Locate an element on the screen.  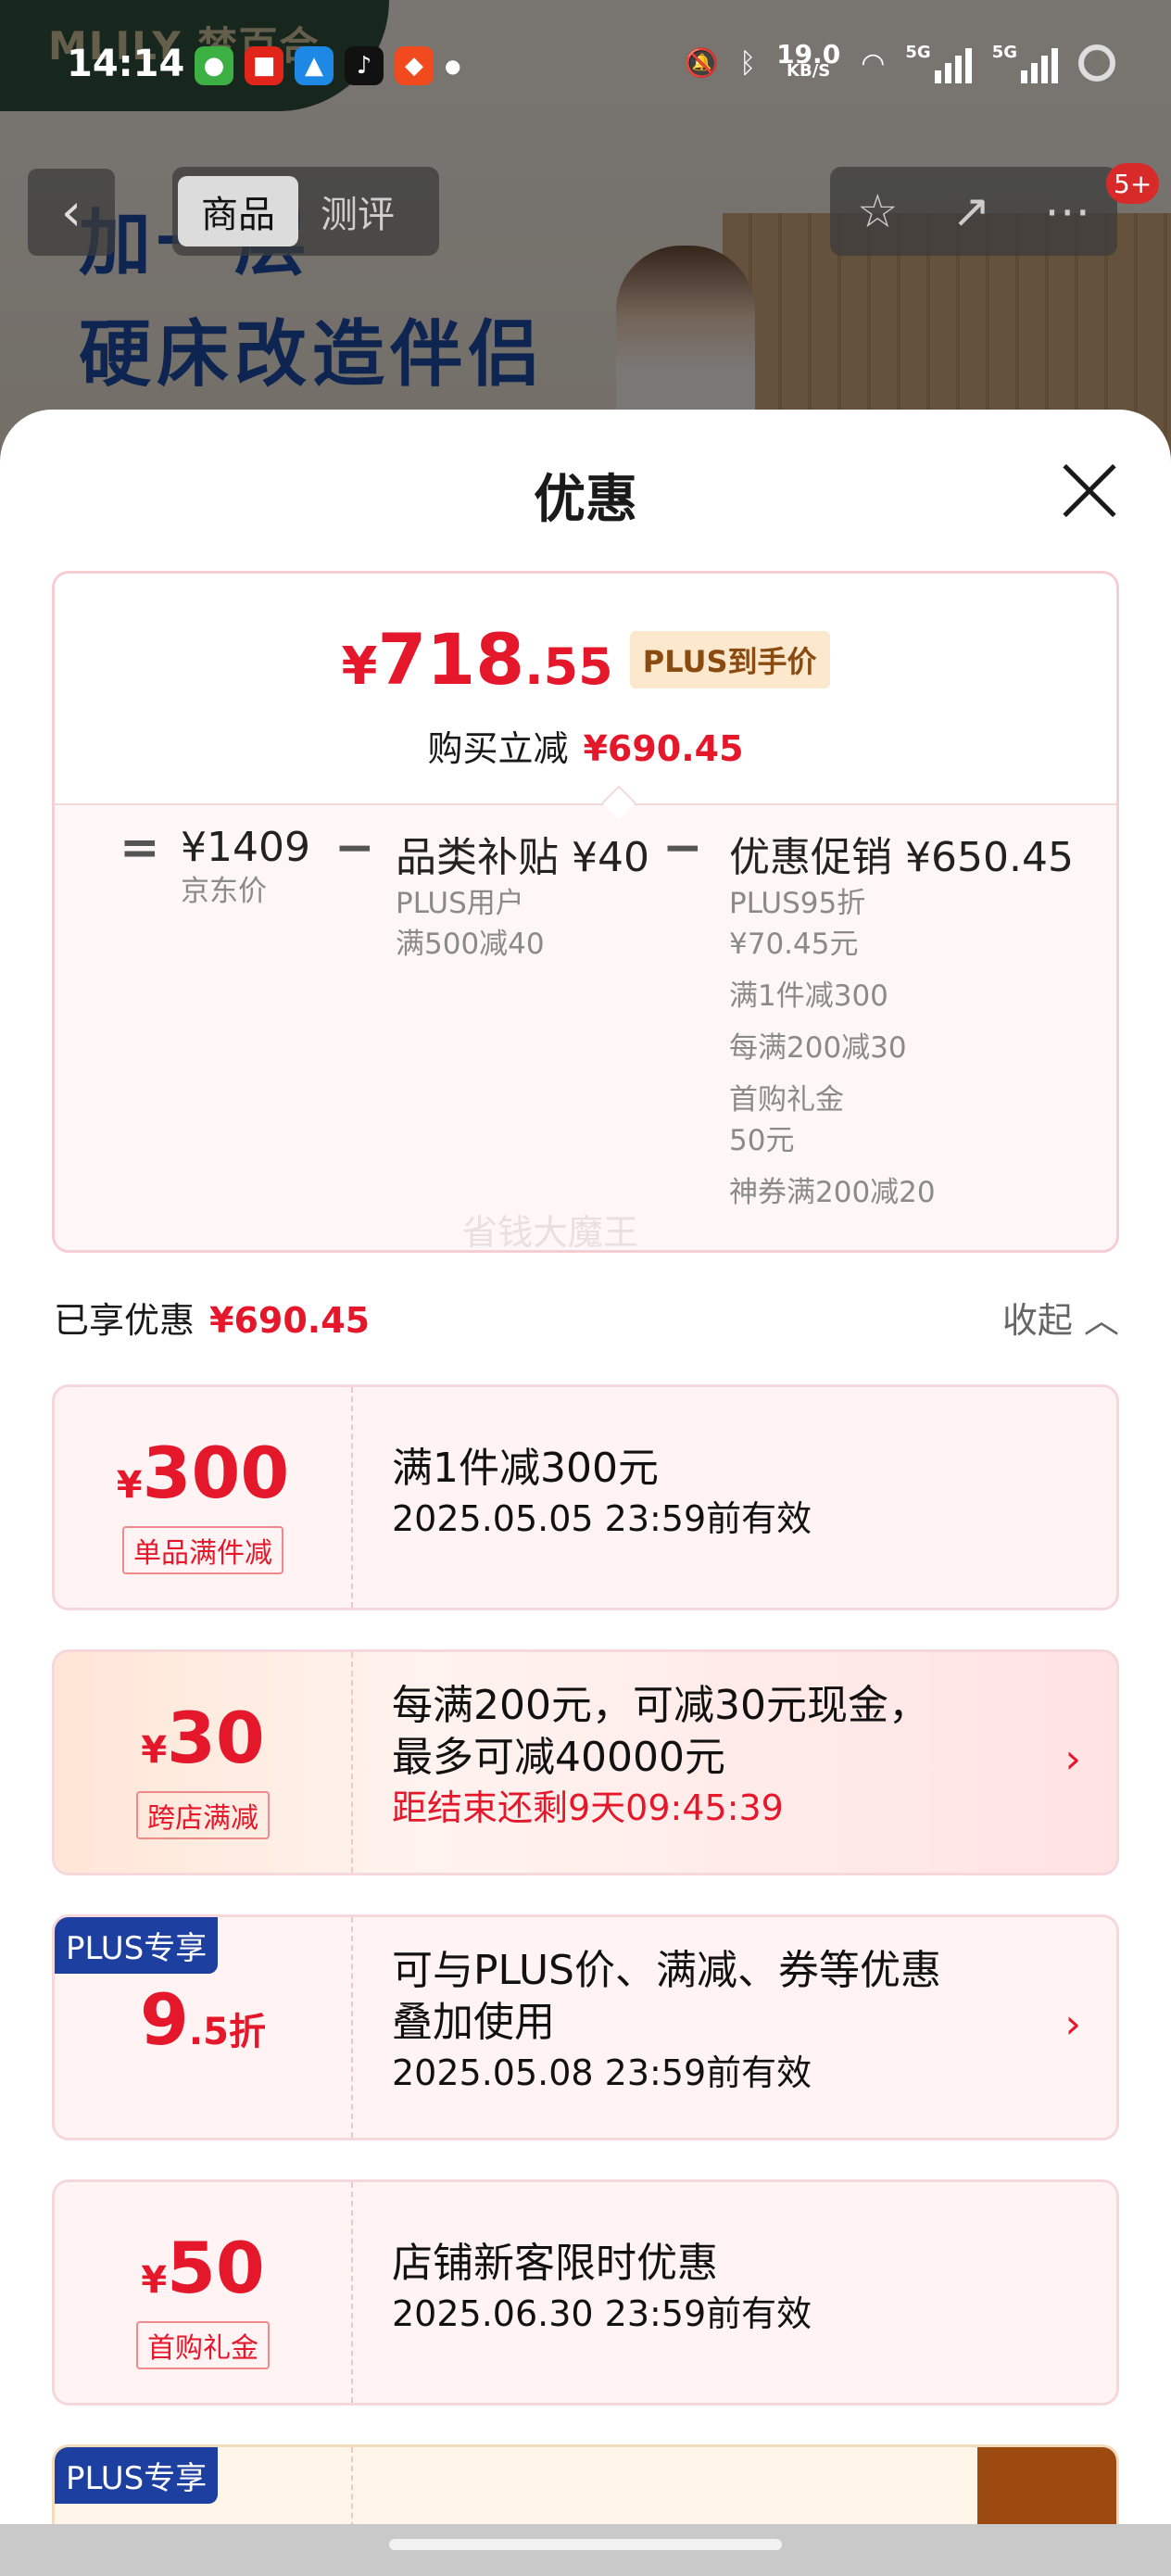
promo-line: 满1件减300 is located at coordinates (809, 996).